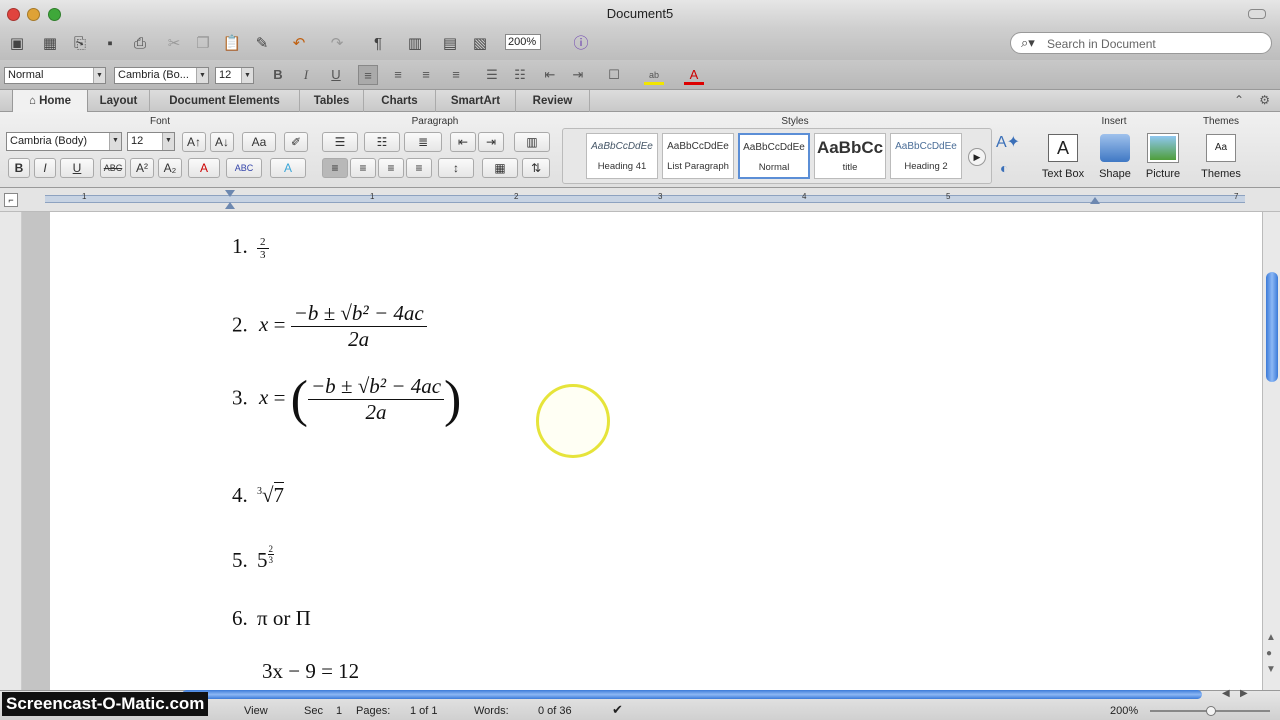 The image size is (1280, 720). What do you see at coordinates (258, 495) in the screenshot?
I see `equation-4: 4. 3√7` at bounding box center [258, 495].